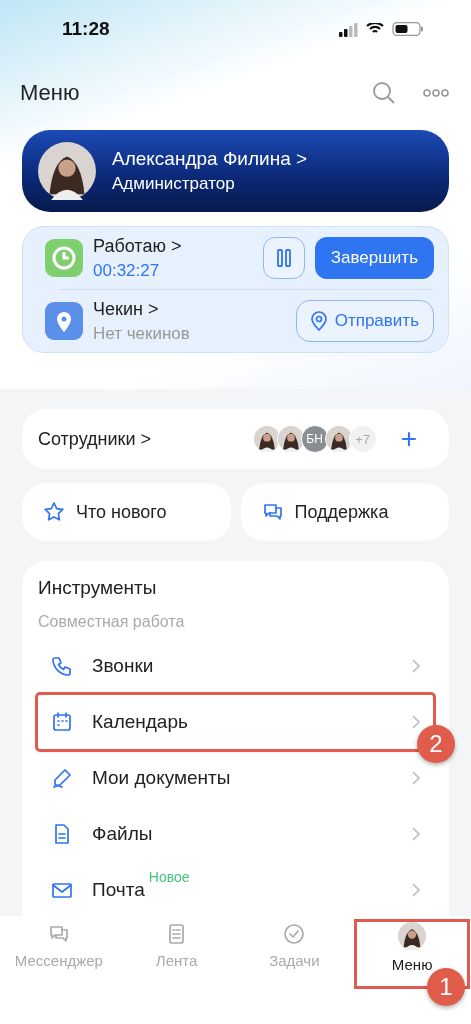  Describe the element at coordinates (364, 321) in the screenshot. I see `send-button: Отправить` at that location.